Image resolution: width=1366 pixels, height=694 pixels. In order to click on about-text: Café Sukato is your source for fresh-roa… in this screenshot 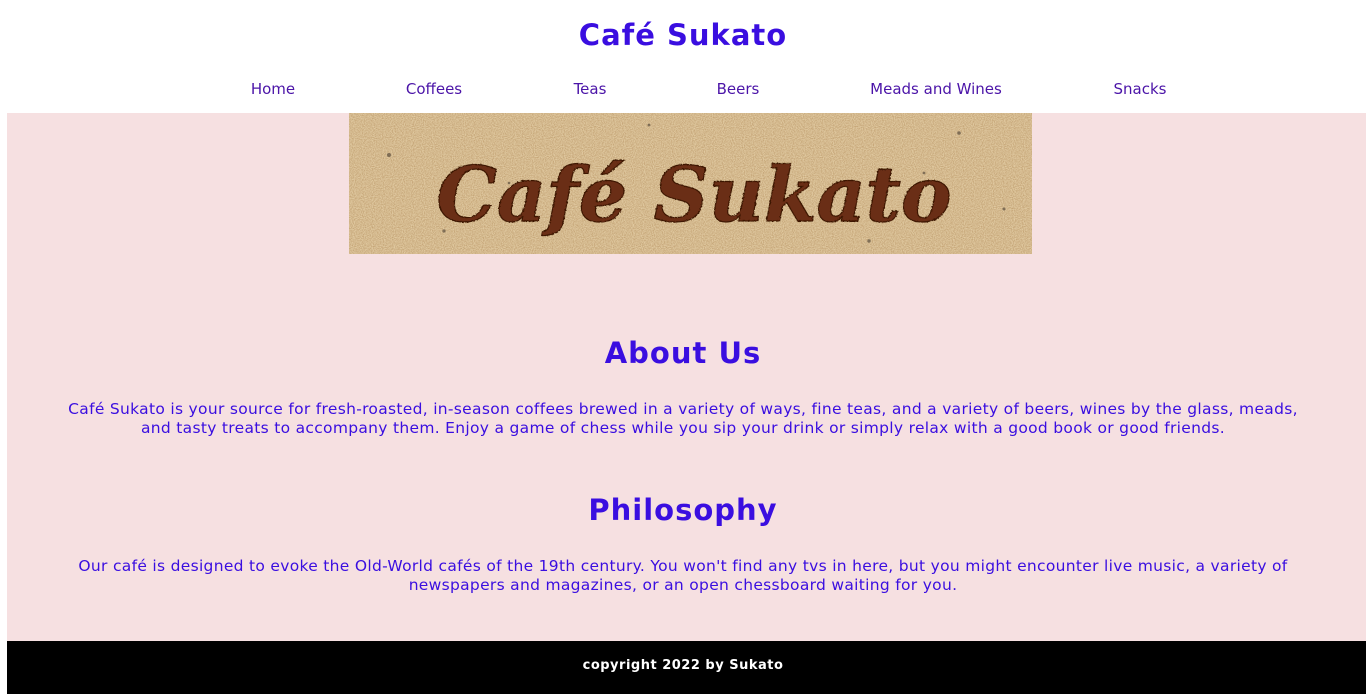, I will do `click(683, 418)`.